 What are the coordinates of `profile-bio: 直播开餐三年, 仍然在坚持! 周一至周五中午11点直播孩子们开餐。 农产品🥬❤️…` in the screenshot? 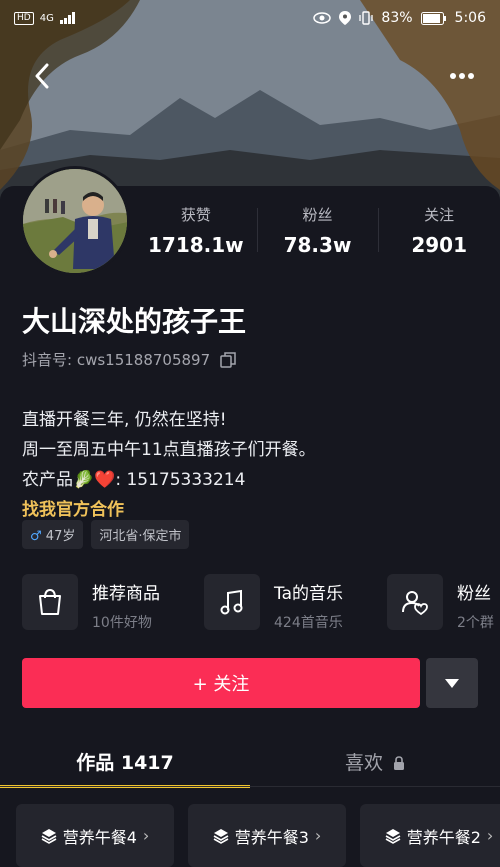 It's located at (169, 465).